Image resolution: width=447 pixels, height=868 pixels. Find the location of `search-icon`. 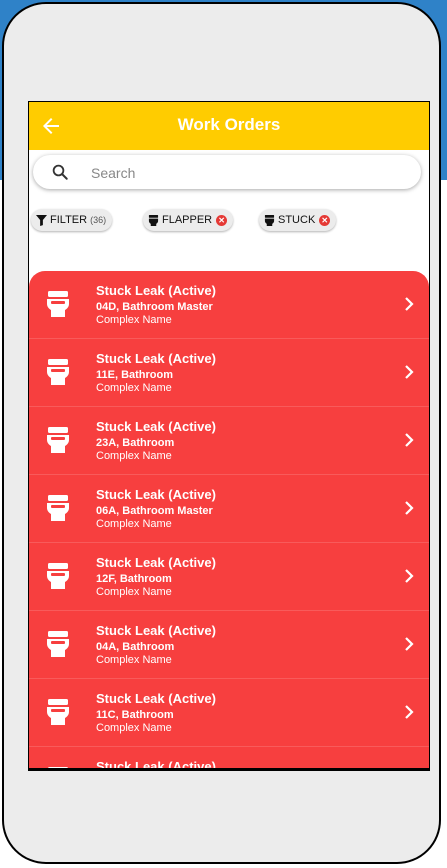

search-icon is located at coordinates (60, 172).